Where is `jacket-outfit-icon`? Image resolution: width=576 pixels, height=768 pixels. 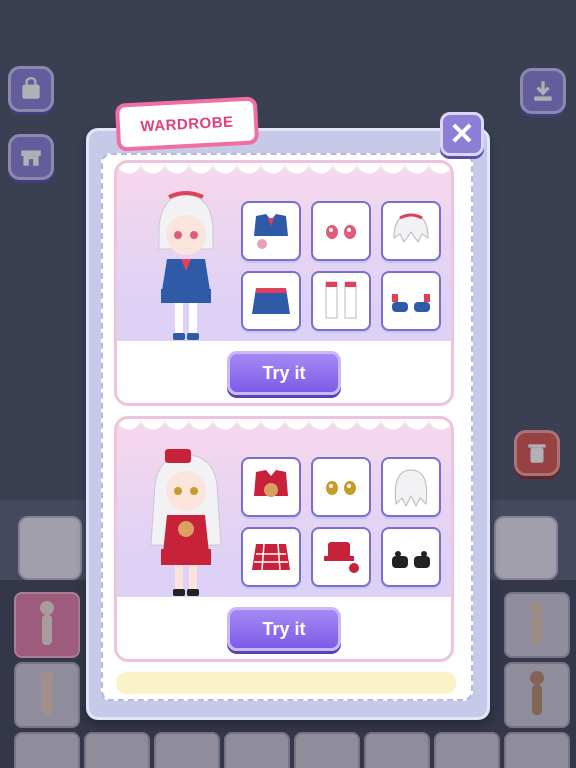 jacket-outfit-icon is located at coordinates (271, 231).